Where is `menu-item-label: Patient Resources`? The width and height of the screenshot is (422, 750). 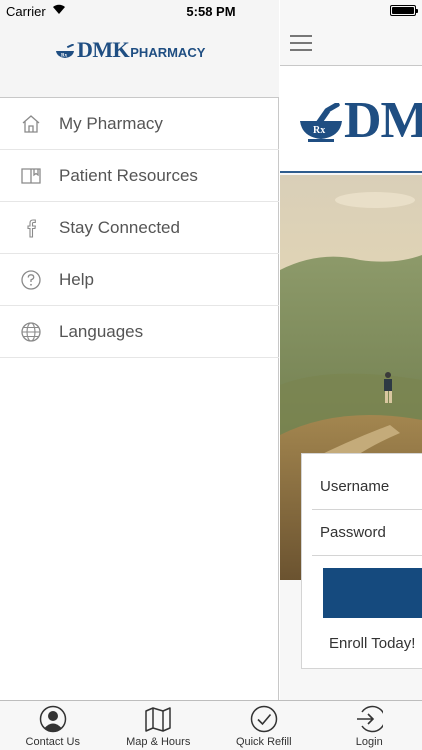
menu-item-label: Patient Resources is located at coordinates (128, 175).